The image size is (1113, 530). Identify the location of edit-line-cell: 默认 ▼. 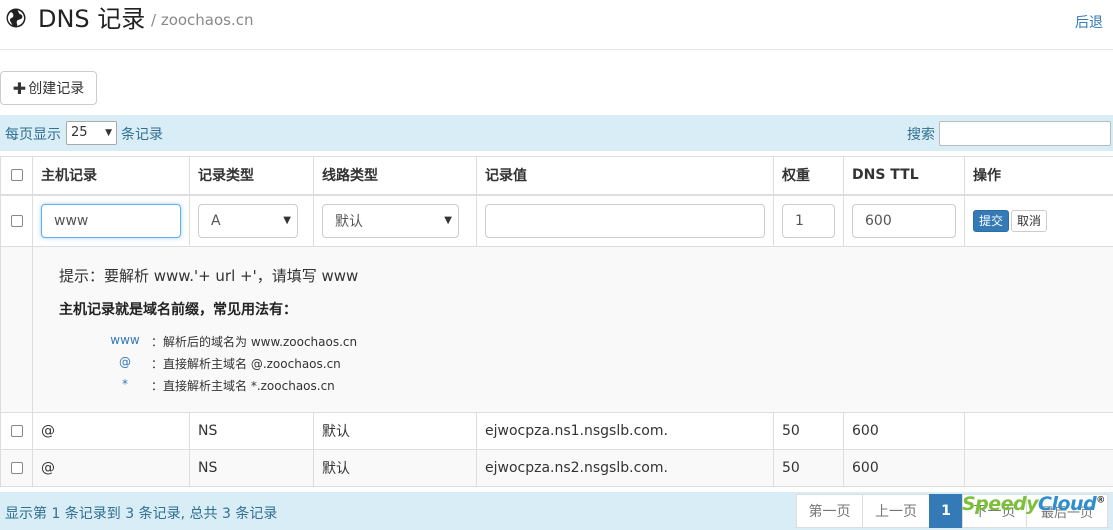
(395, 220).